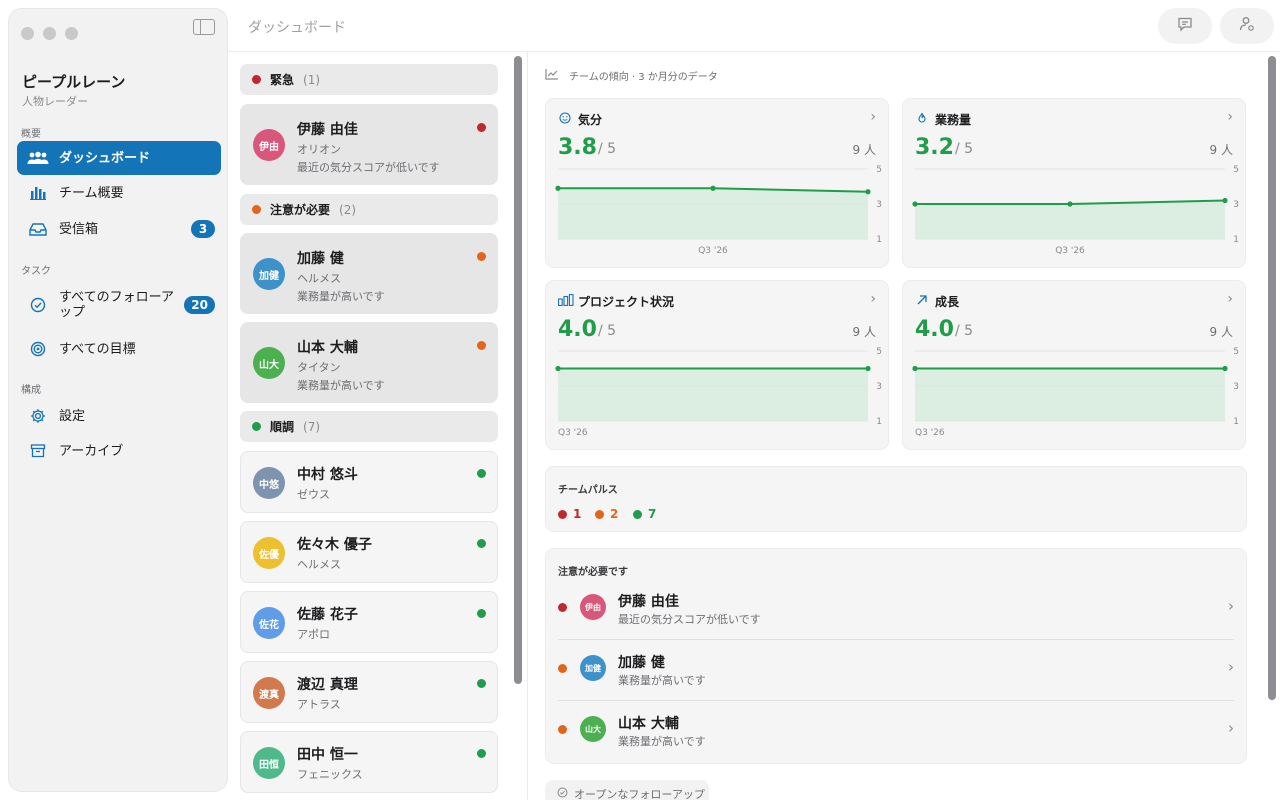 This screenshot has height=800, width=1280. What do you see at coordinates (518, 370) in the screenshot?
I see `people-list-scrollbar` at bounding box center [518, 370].